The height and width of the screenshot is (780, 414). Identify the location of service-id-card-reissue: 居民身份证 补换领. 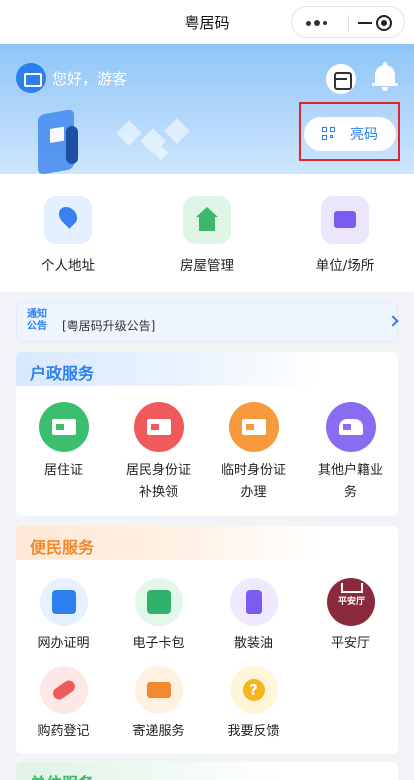
(158, 453).